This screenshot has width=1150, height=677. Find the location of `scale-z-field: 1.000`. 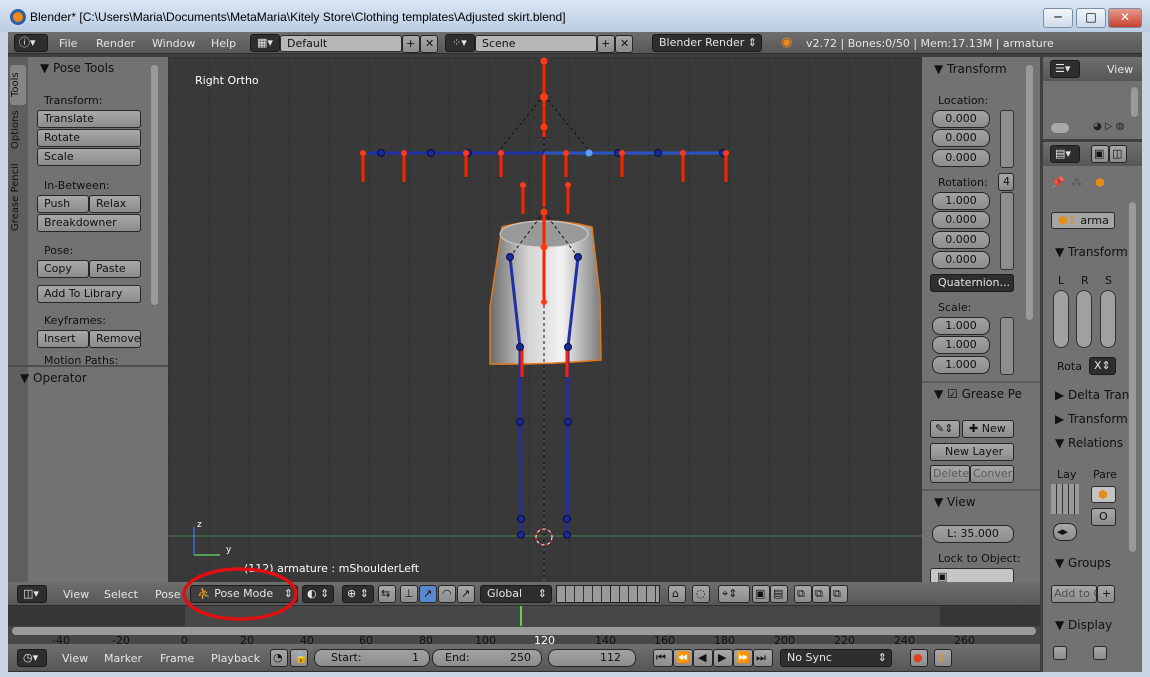

scale-z-field: 1.000 is located at coordinates (961, 365).